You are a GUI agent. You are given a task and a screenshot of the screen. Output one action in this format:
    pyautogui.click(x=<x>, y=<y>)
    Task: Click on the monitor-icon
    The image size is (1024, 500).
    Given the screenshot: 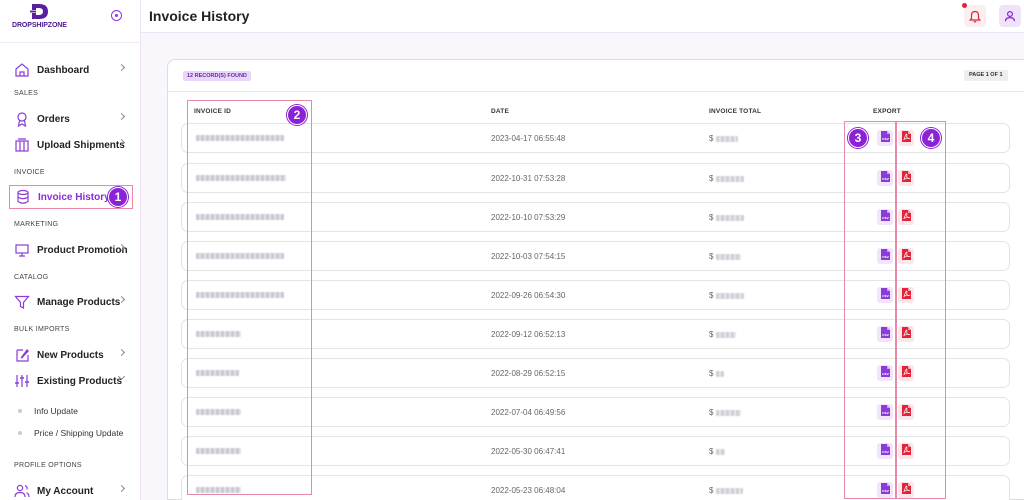 What is the action you would take?
    pyautogui.click(x=22, y=250)
    